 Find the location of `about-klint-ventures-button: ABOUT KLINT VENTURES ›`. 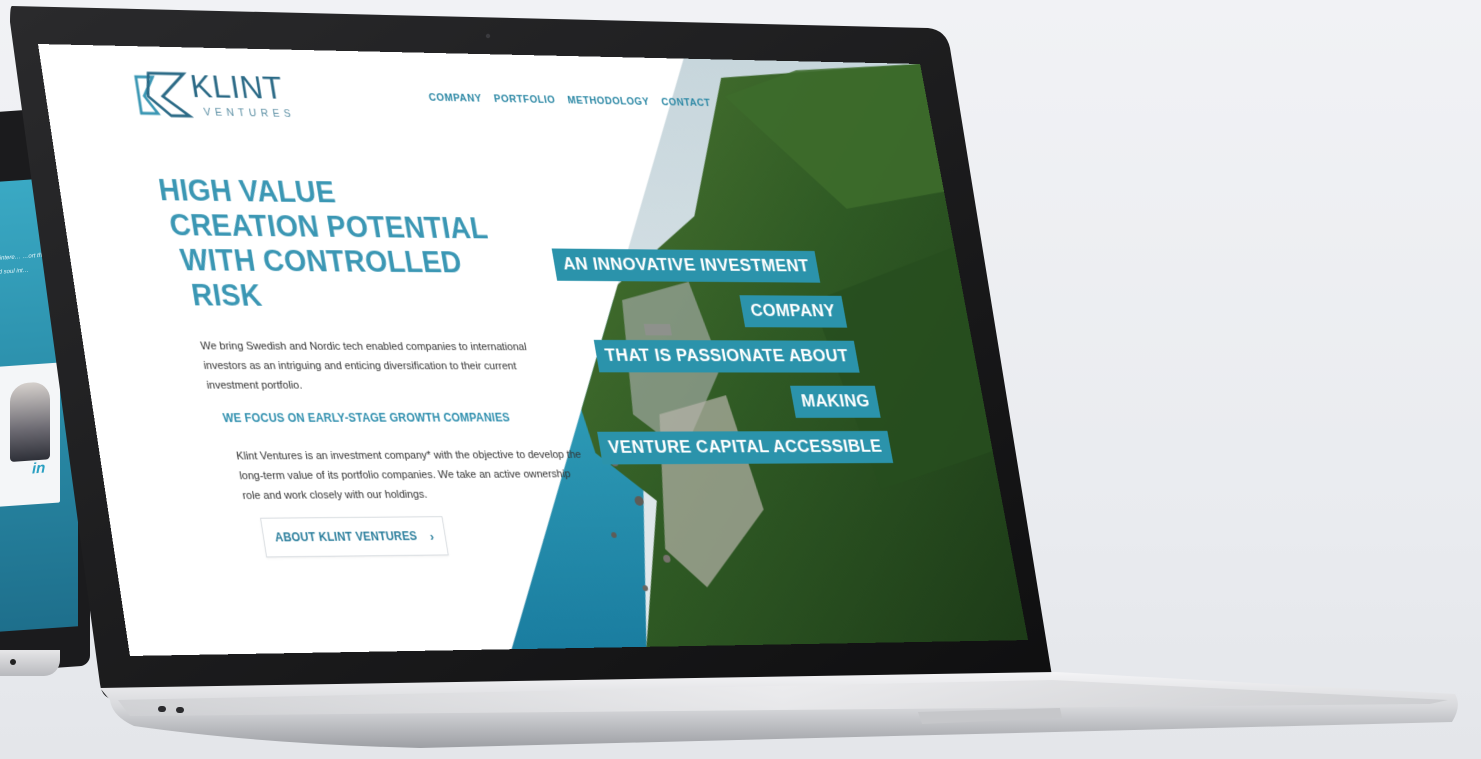

about-klint-ventures-button: ABOUT KLINT VENTURES › is located at coordinates (354, 536).